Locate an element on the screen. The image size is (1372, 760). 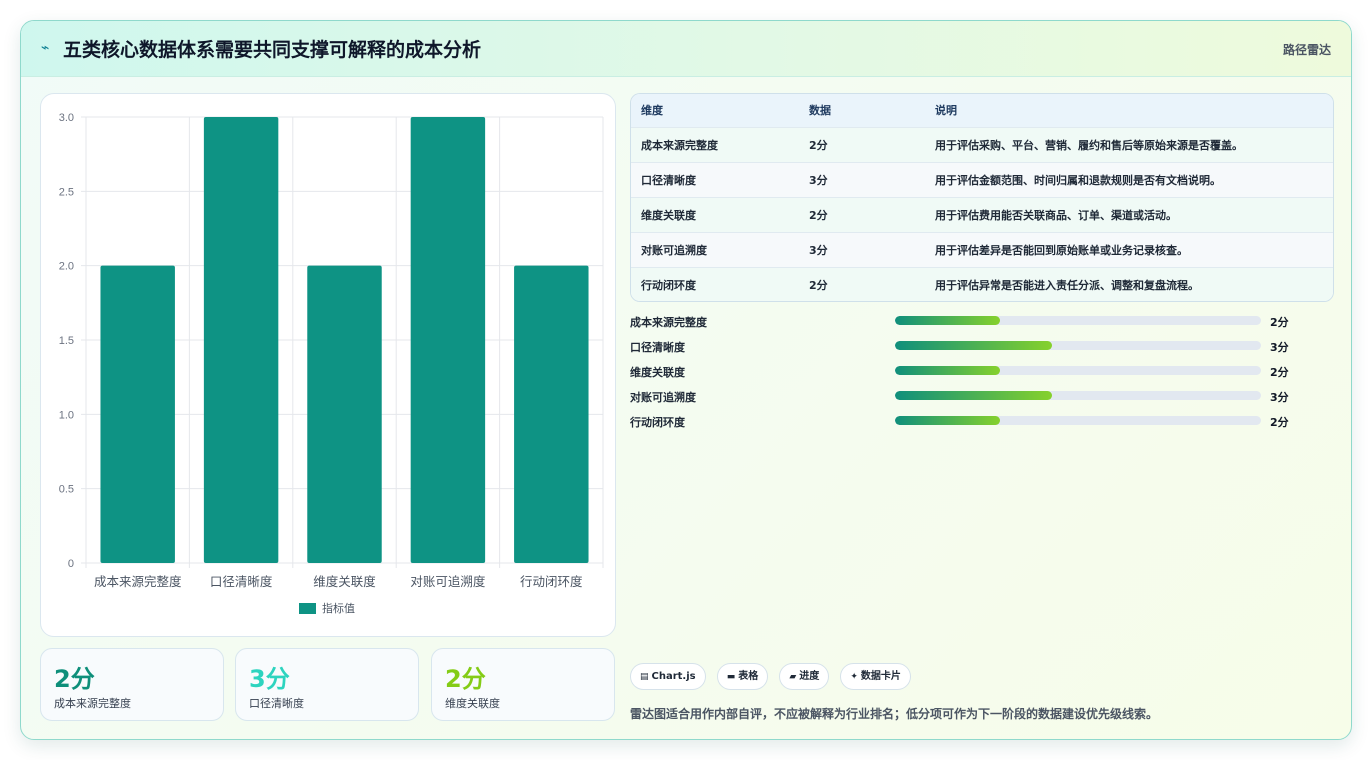
tag-table: ▬ 表格 is located at coordinates (742, 676).